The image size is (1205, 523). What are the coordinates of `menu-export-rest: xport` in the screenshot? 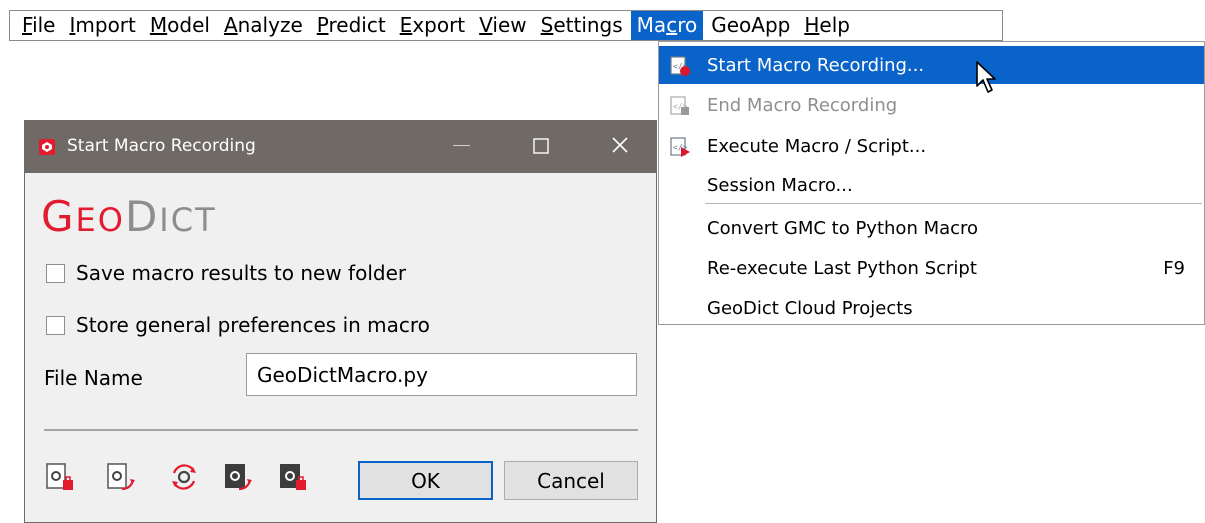 It's located at (439, 25).